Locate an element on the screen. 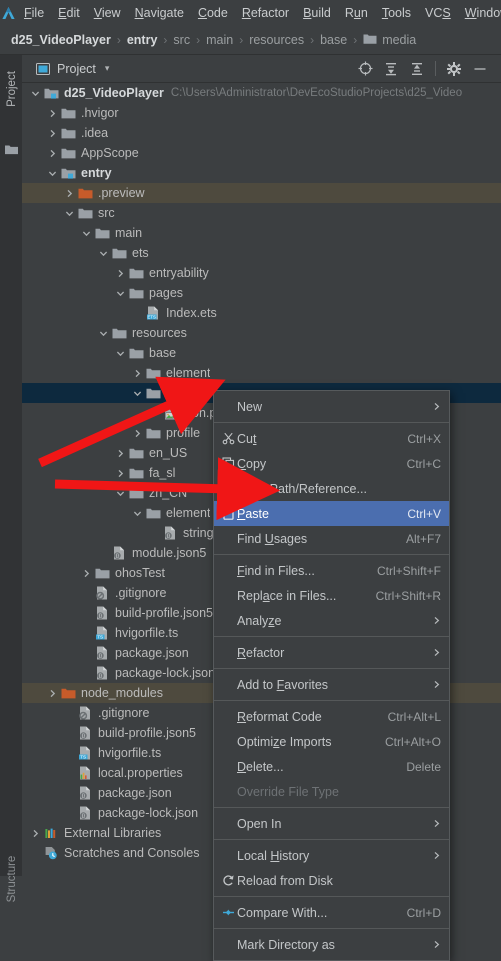 The image size is (501, 961). tree-node-label: main is located at coordinates (129, 233).